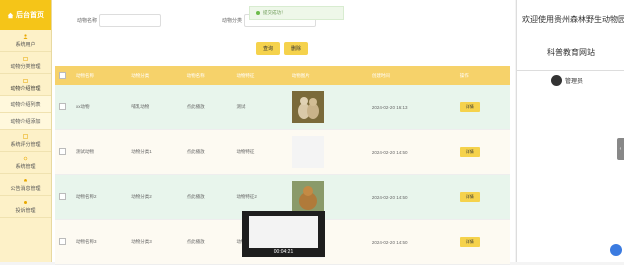 Image resolution: width=624 pixels, height=265 pixels. Describe the element at coordinates (25, 36) in the screenshot. I see `user-icon` at that location.